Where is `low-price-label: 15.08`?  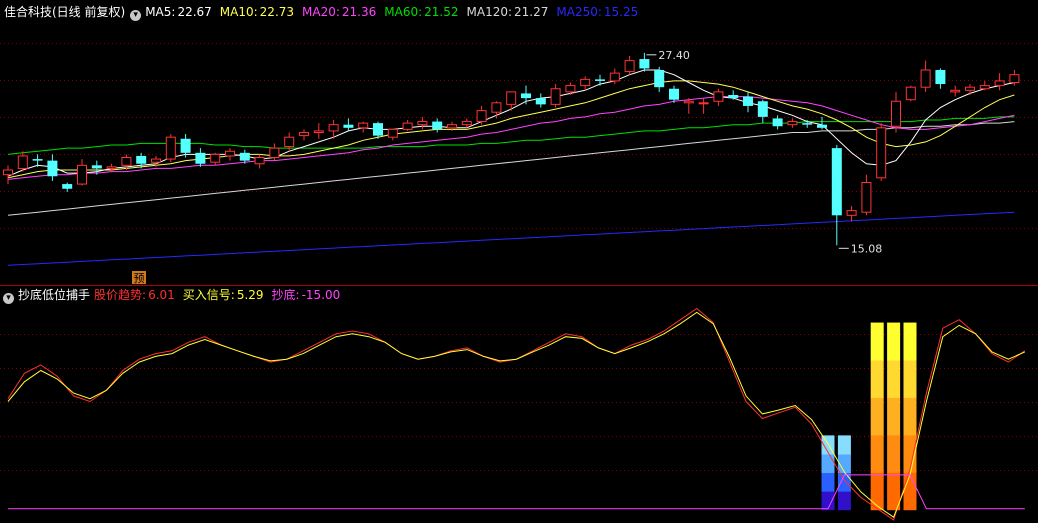 low-price-label: 15.08 is located at coordinates (867, 248).